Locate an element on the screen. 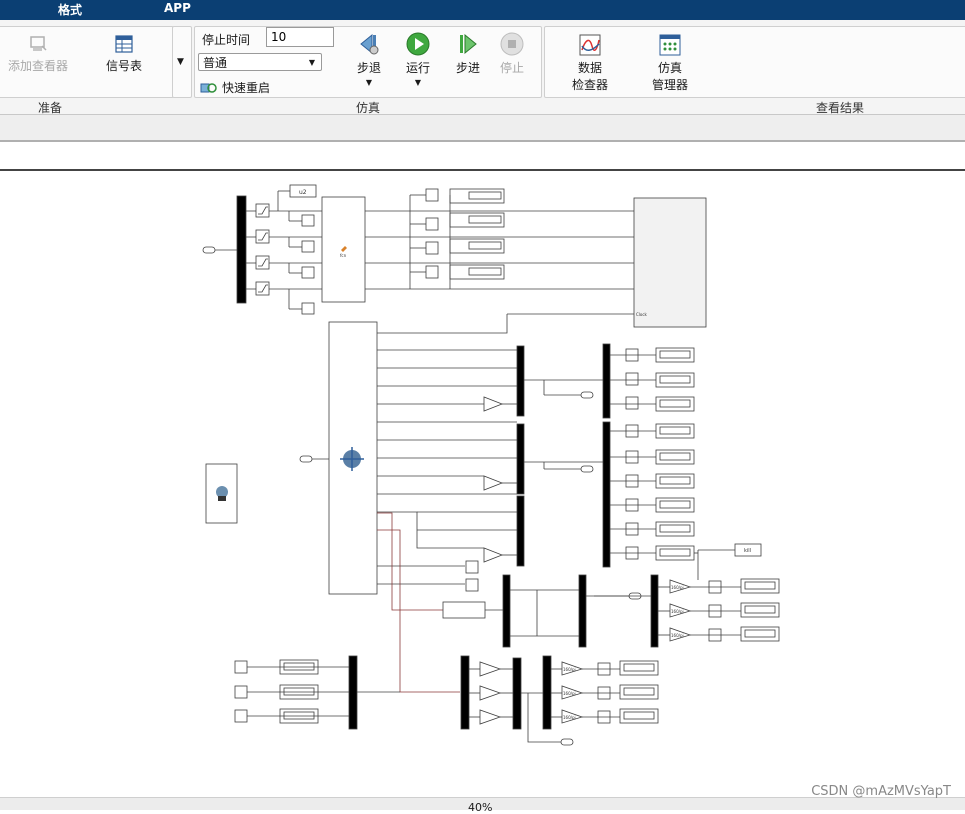 This screenshot has height=814, width=965. menu-bar: 格式 APP is located at coordinates (482, 10).